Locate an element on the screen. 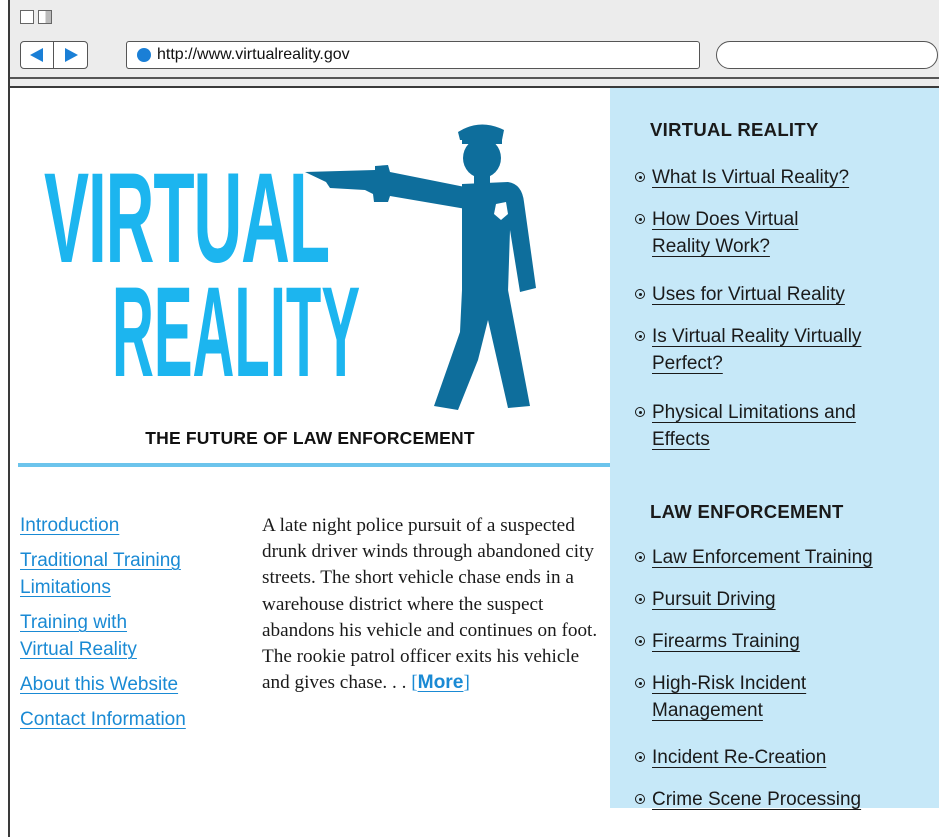  nav-buttons is located at coordinates (54, 55).